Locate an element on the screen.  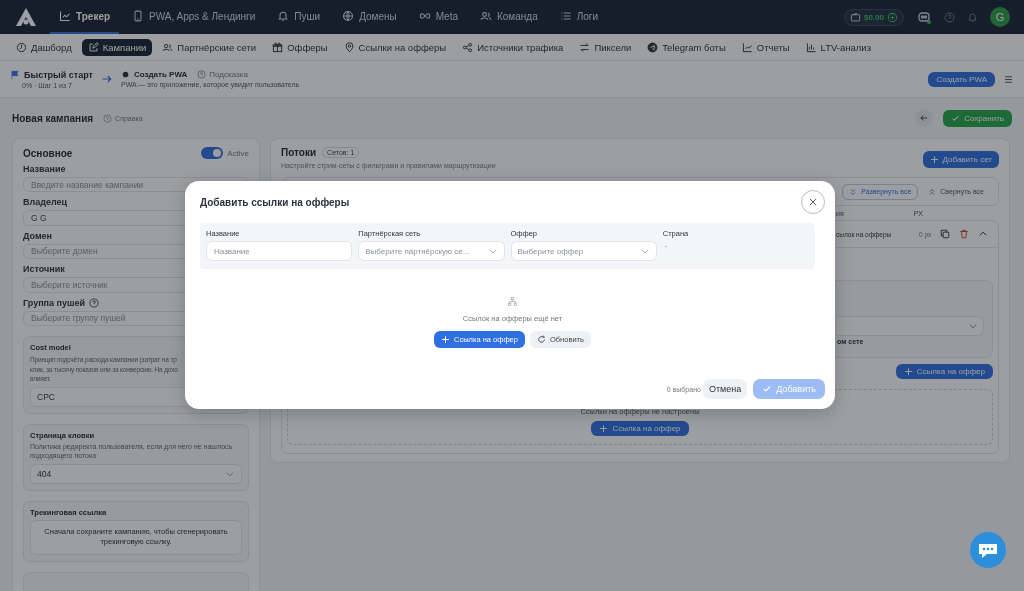
field-label: Группа пушей is located at coordinates (54, 302).